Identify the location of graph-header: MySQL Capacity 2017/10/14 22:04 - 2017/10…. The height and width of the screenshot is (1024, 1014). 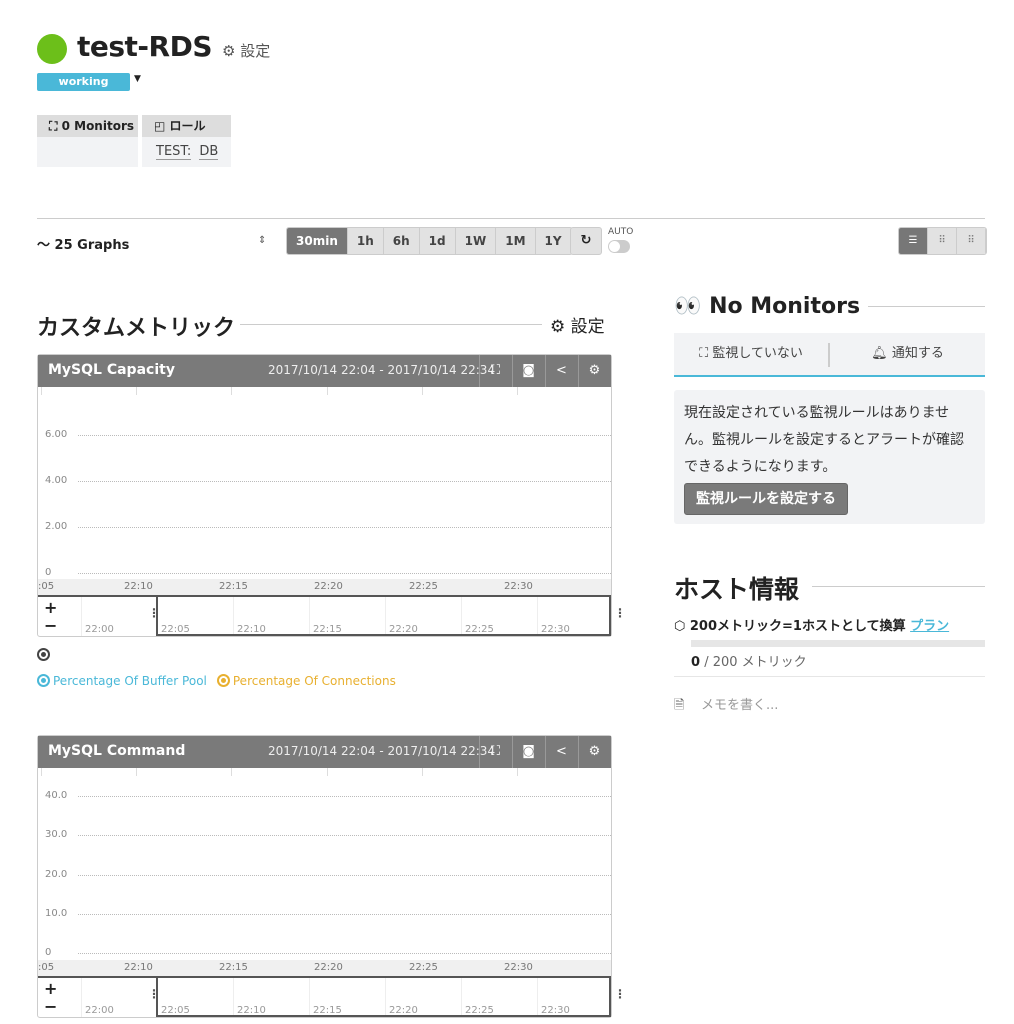
(324, 371).